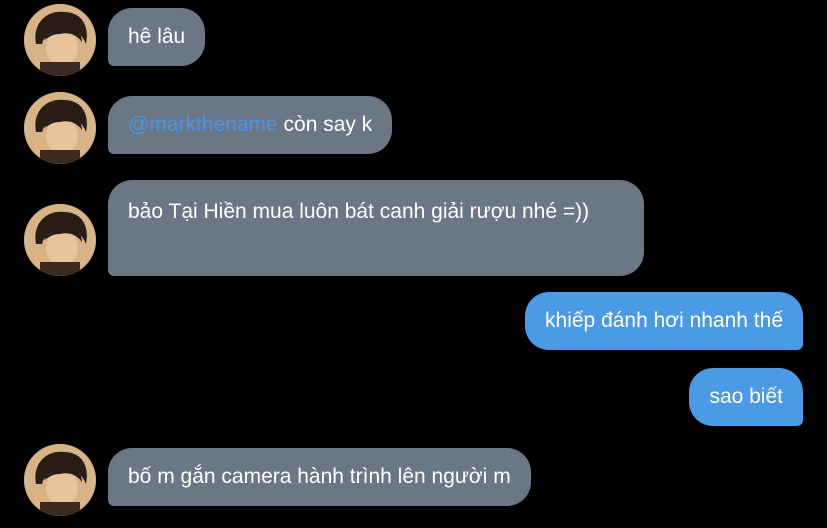 Image resolution: width=827 pixels, height=528 pixels. Describe the element at coordinates (203, 124) in the screenshot. I see `mention-link: @markthename` at that location.